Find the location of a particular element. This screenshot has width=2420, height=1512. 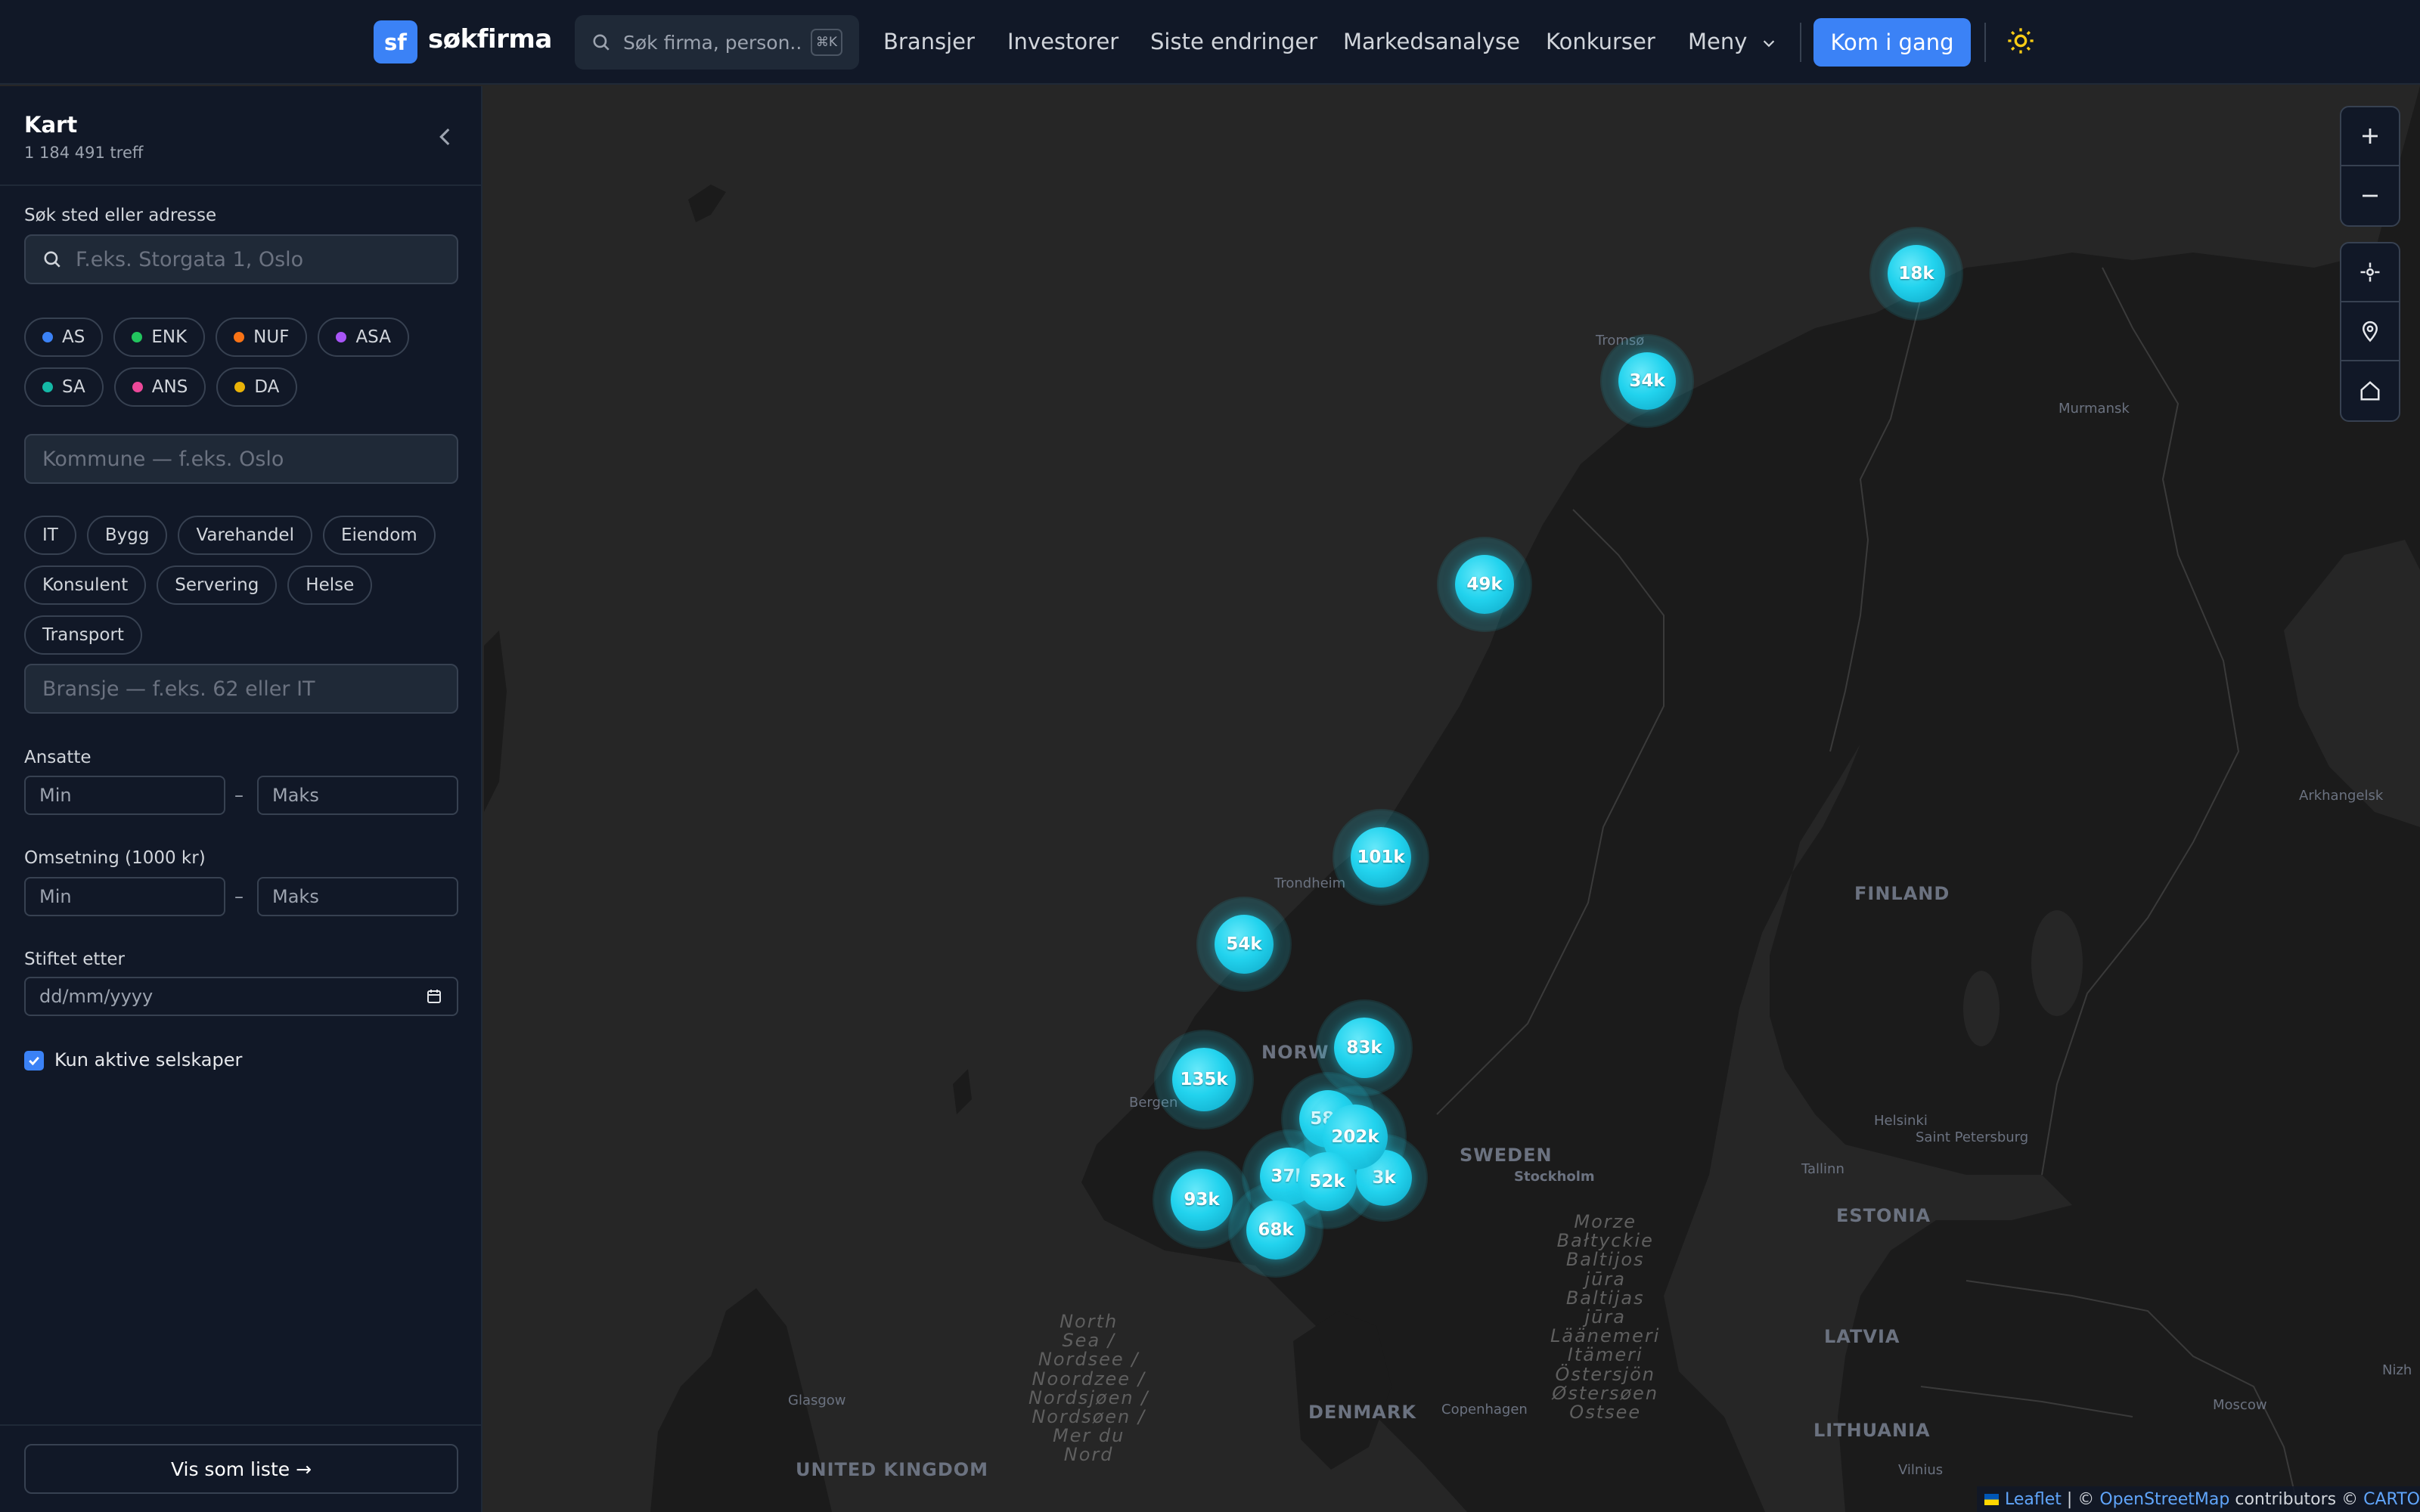

org-type-chip-da: DA is located at coordinates (257, 387).